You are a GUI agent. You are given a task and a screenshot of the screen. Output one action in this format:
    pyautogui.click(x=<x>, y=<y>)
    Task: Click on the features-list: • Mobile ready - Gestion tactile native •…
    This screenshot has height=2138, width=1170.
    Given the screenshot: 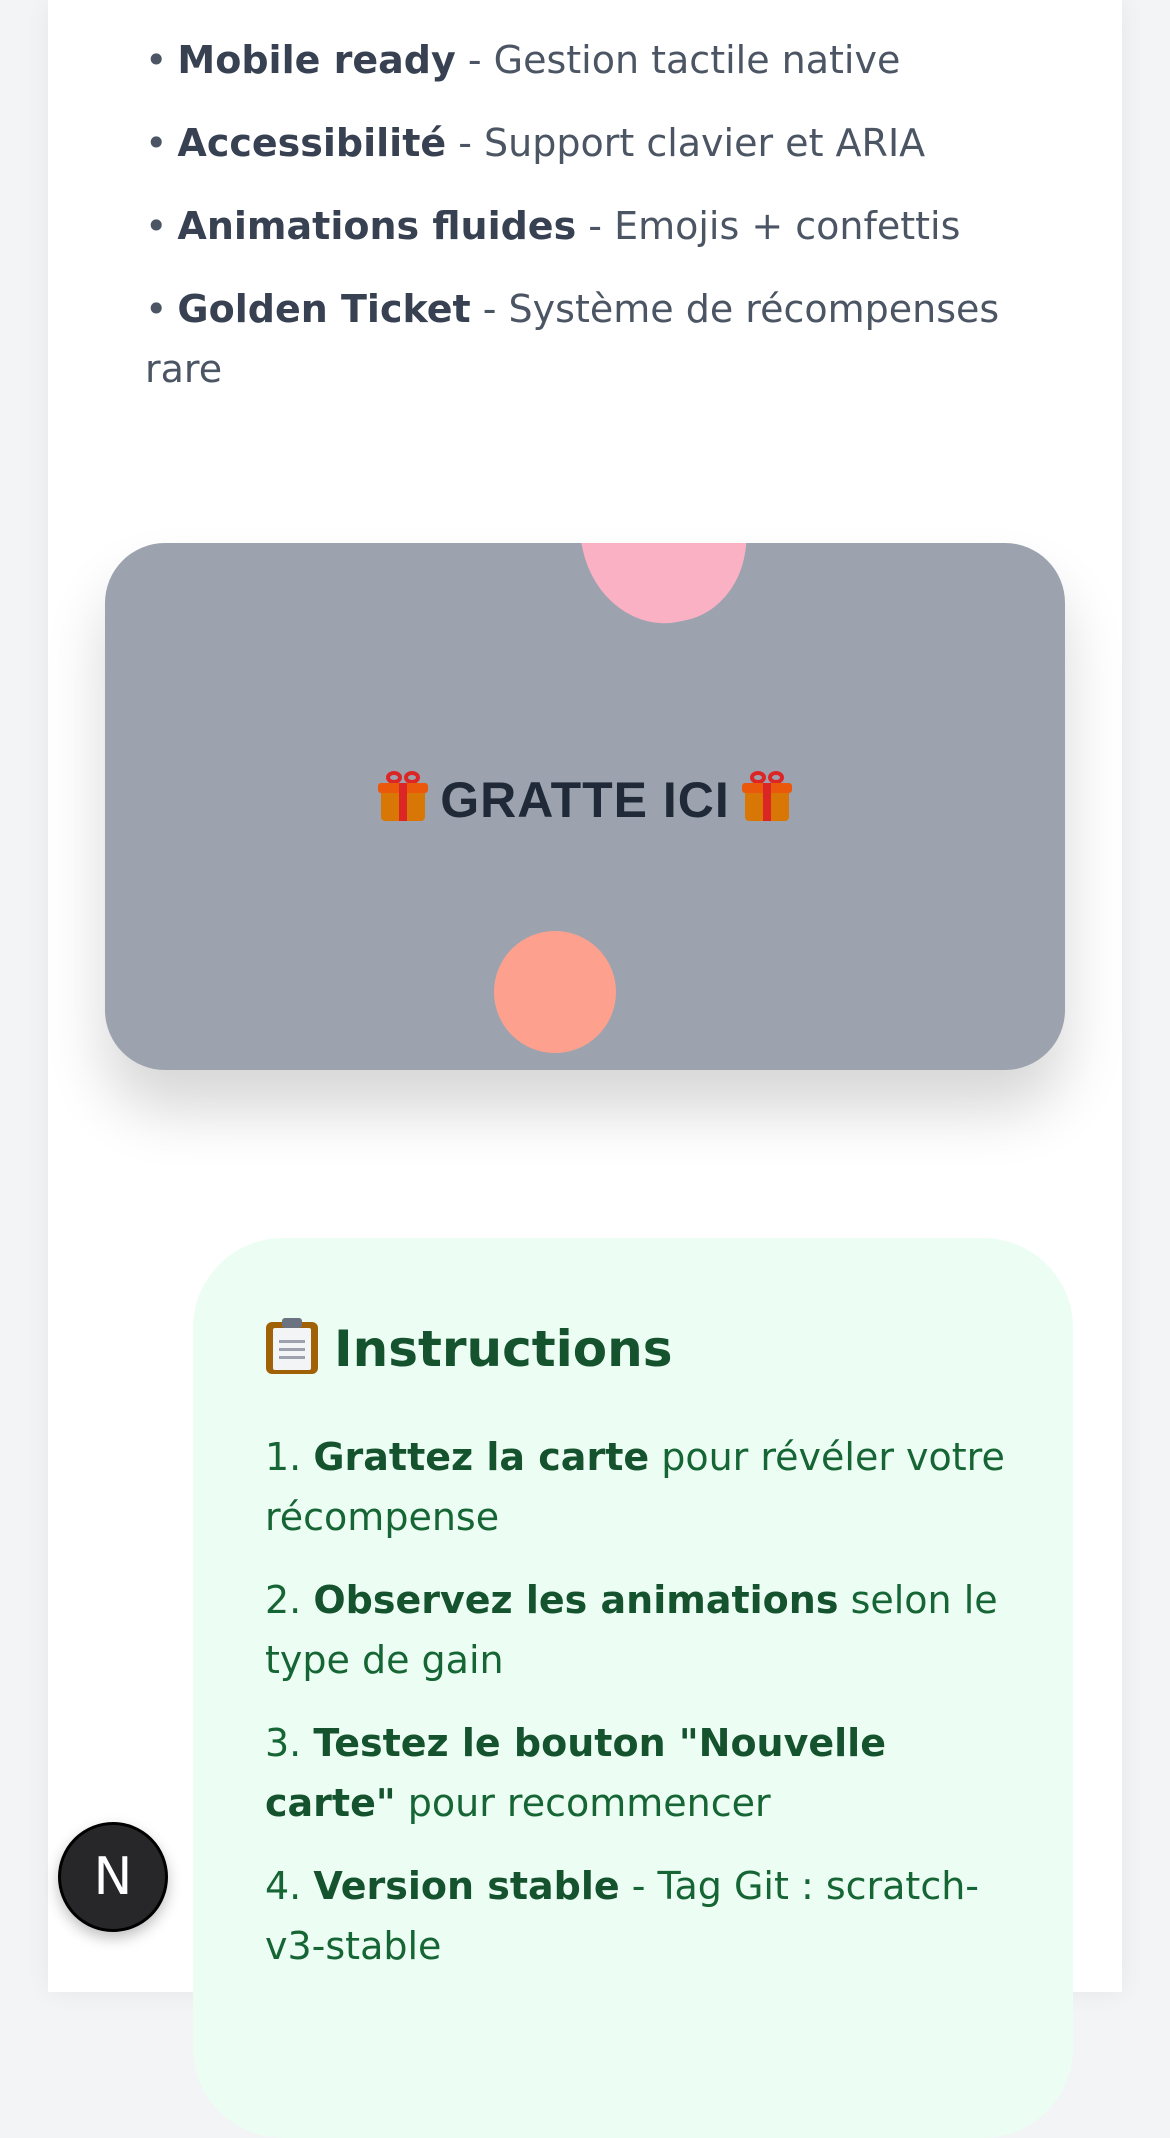 What is the action you would take?
    pyautogui.click(x=605, y=226)
    